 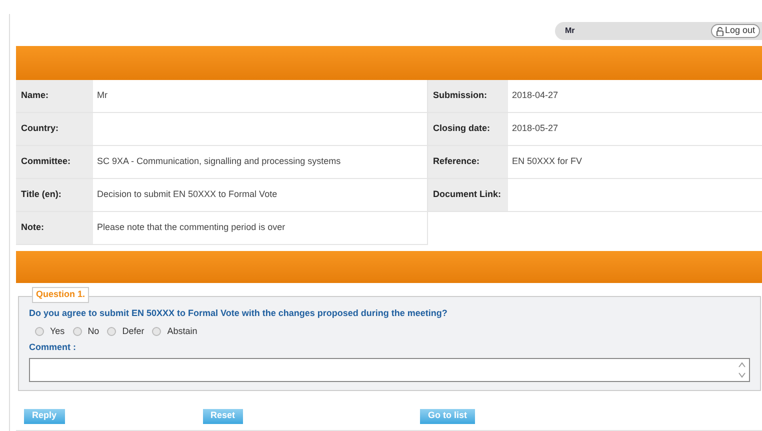 I want to click on radio-option: No, so click(x=86, y=331).